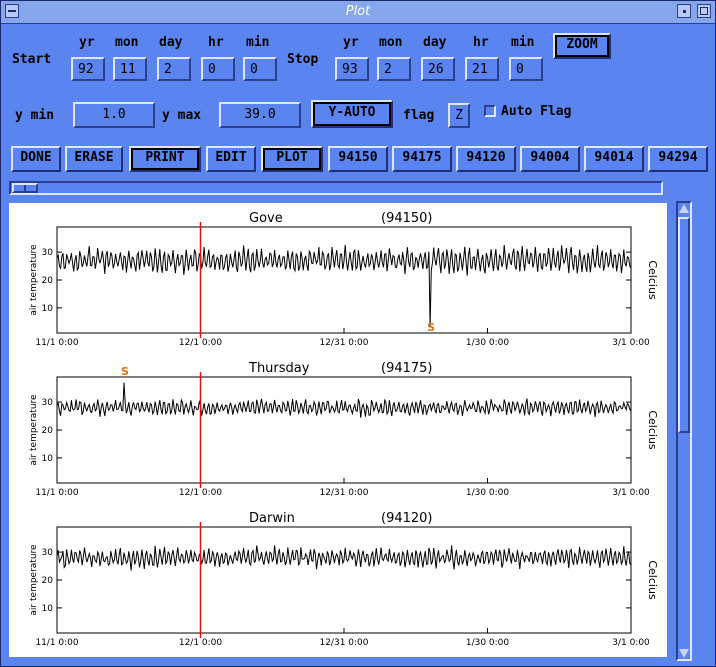 Image resolution: width=716 pixels, height=667 pixels. I want to click on window-title: Plot, so click(358, 11).